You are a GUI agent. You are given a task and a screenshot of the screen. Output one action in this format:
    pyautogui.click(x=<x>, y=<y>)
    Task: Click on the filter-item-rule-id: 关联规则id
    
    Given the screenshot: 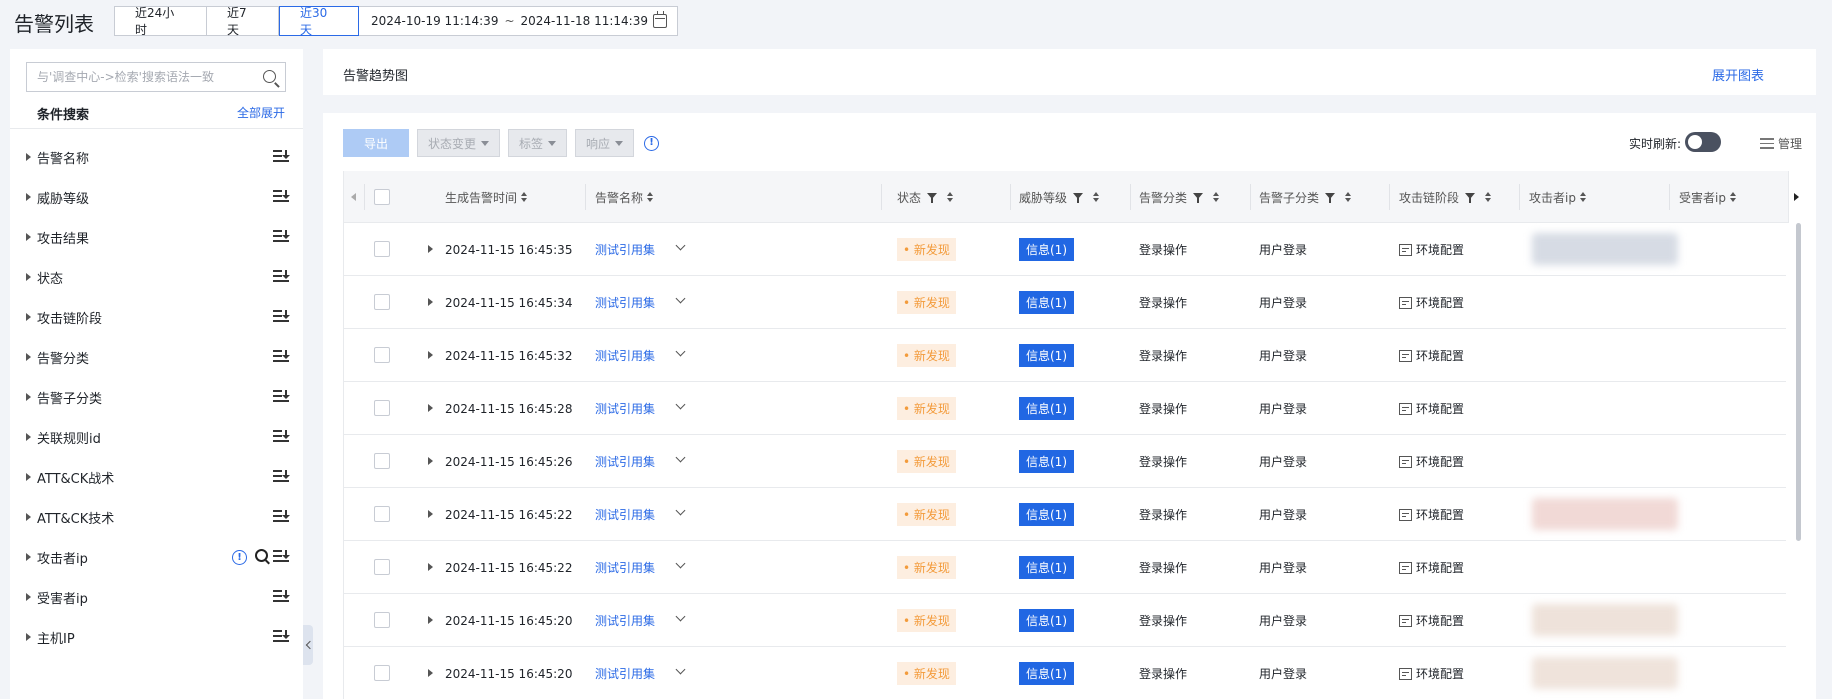 What is the action you would take?
    pyautogui.click(x=156, y=437)
    